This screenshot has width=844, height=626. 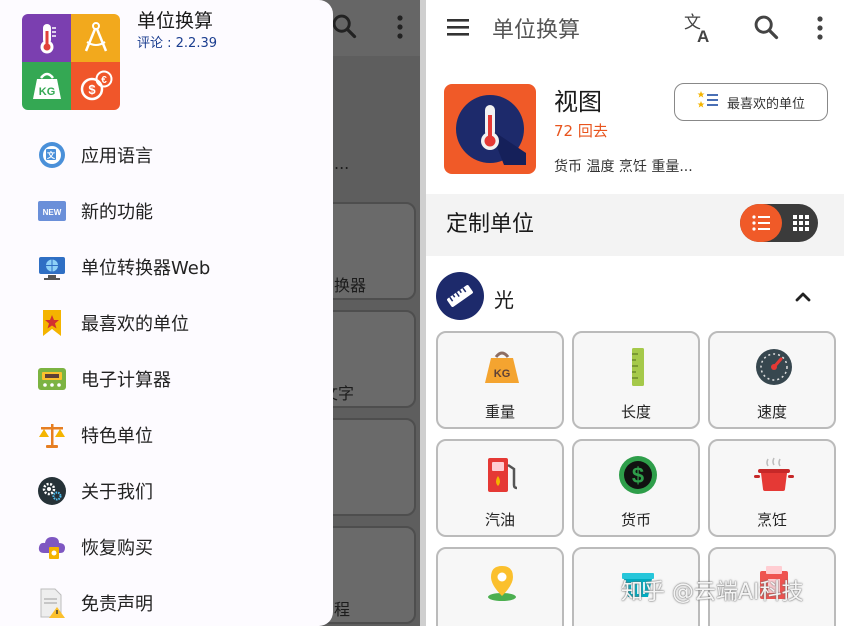 I want to click on gears-icon, so click(x=52, y=491).